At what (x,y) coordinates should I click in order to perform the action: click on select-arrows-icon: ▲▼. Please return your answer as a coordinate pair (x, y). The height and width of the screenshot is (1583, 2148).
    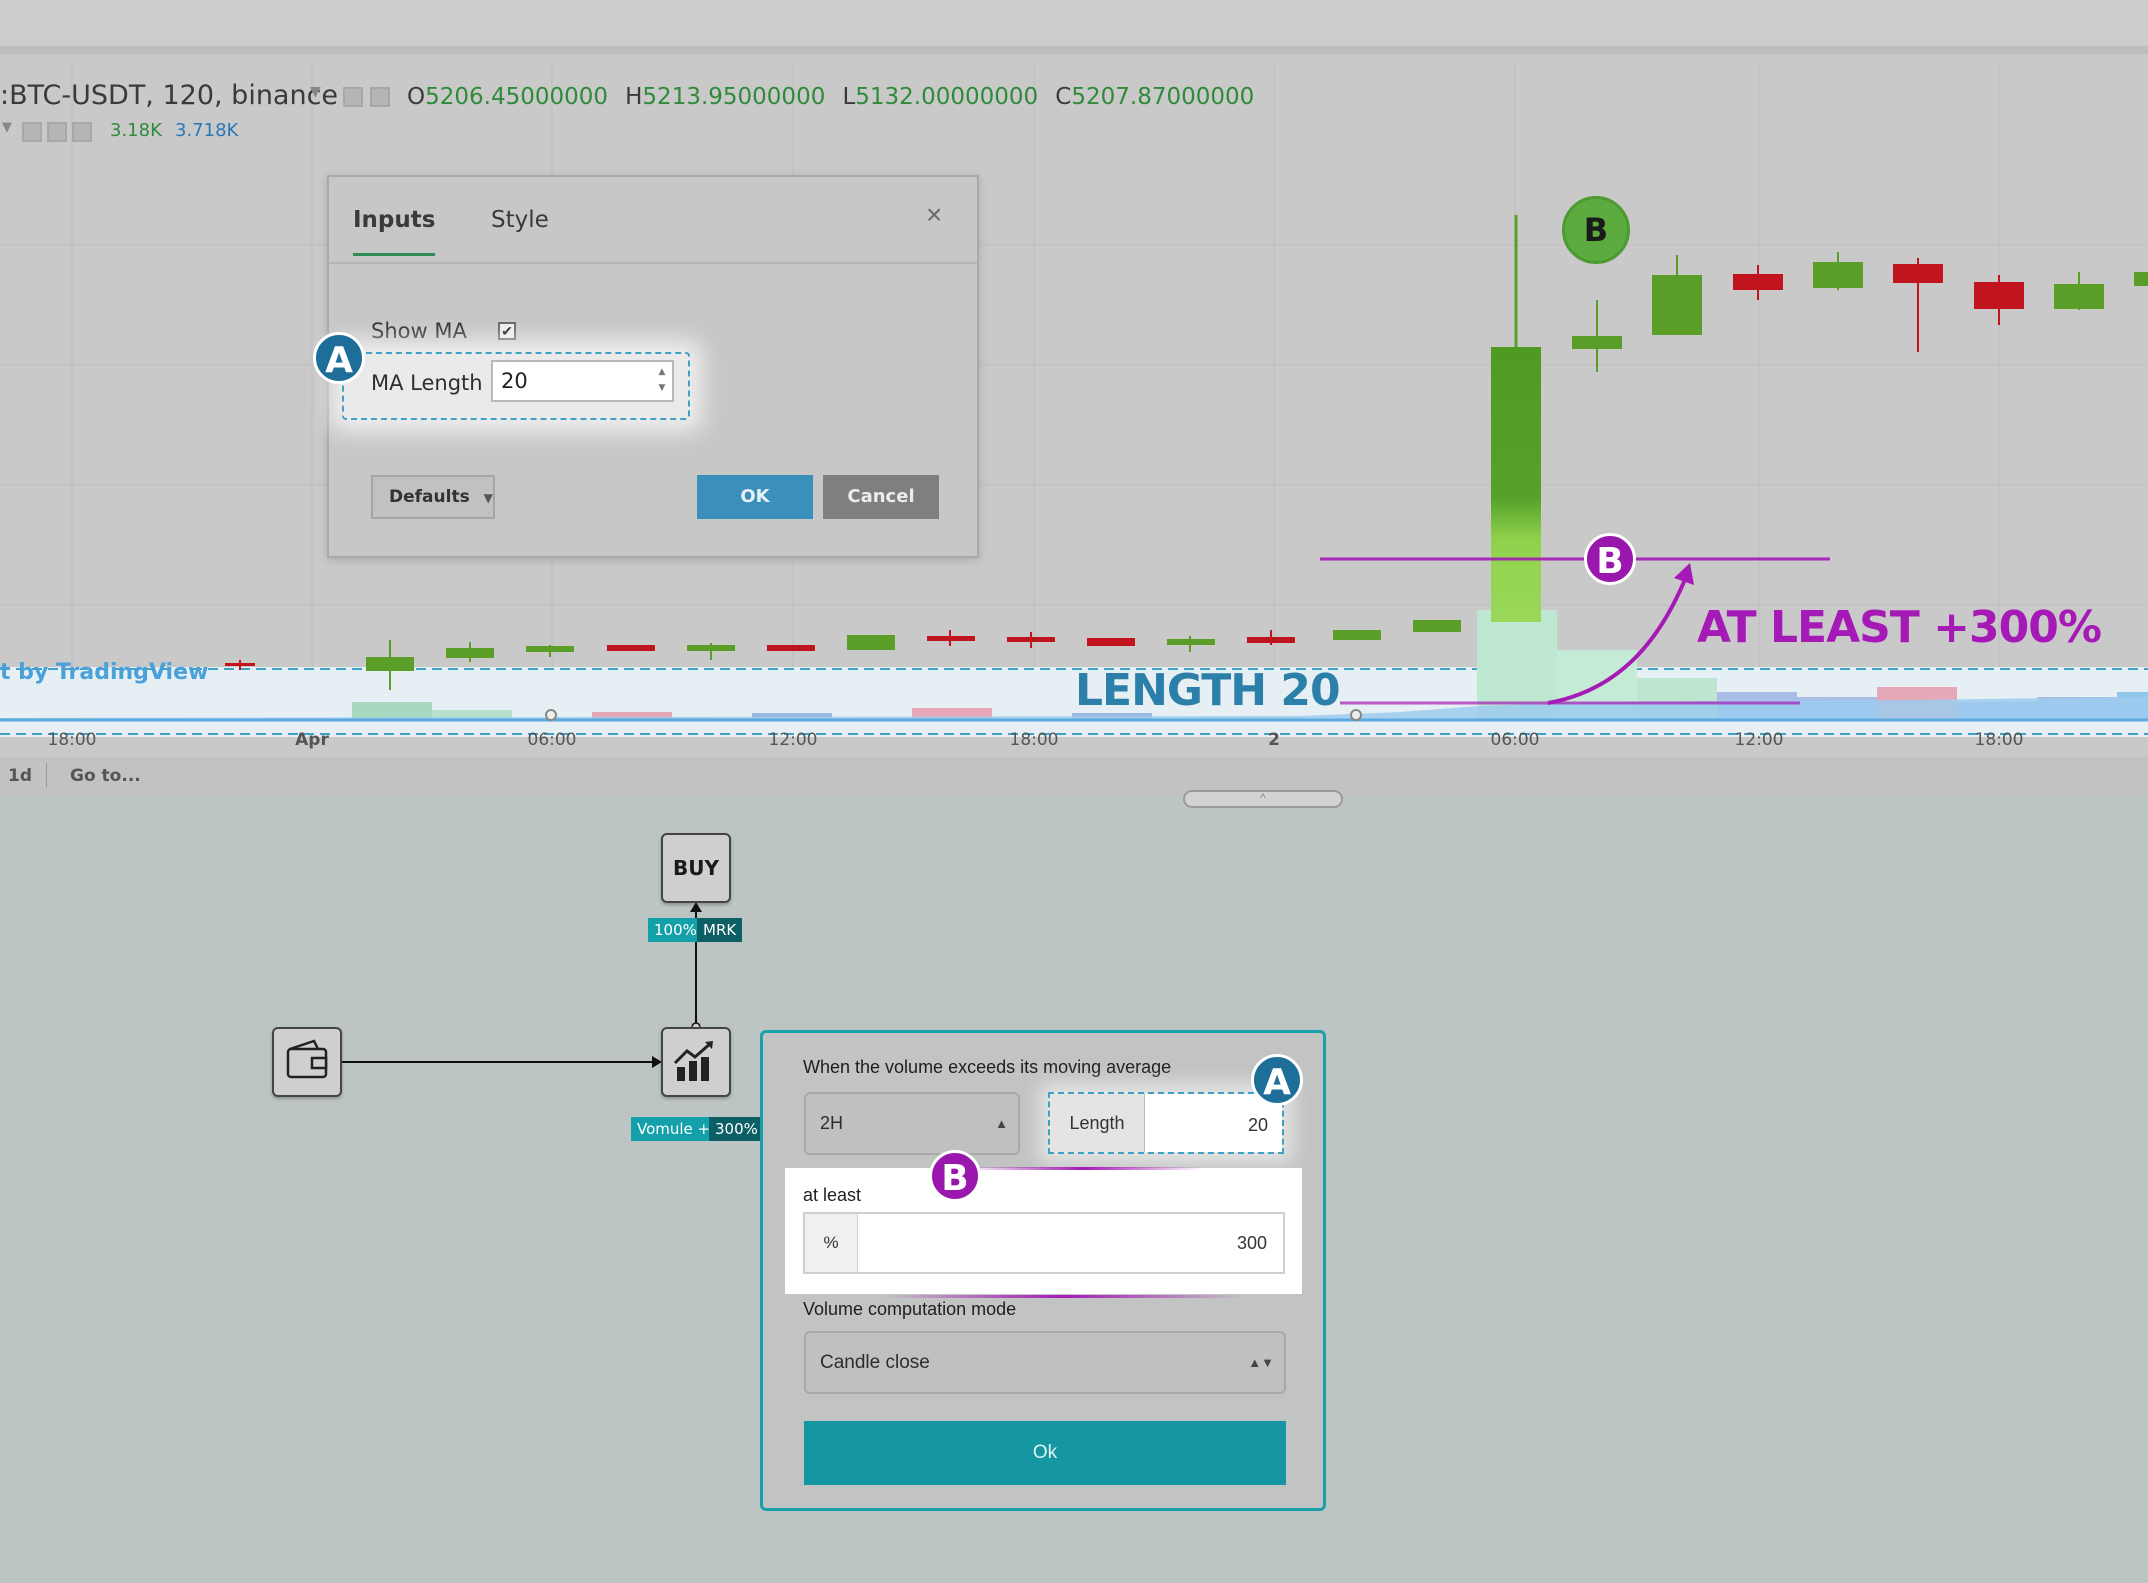
    Looking at the image, I should click on (1261, 1362).